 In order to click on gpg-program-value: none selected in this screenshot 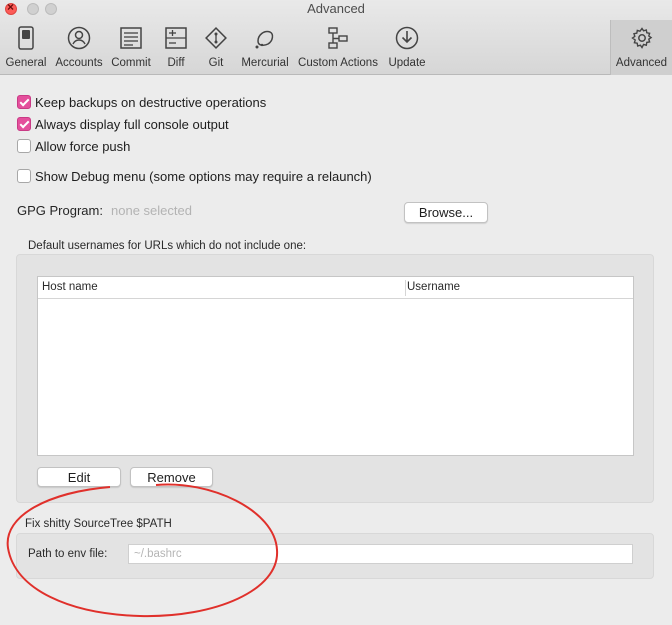, I will do `click(151, 210)`.